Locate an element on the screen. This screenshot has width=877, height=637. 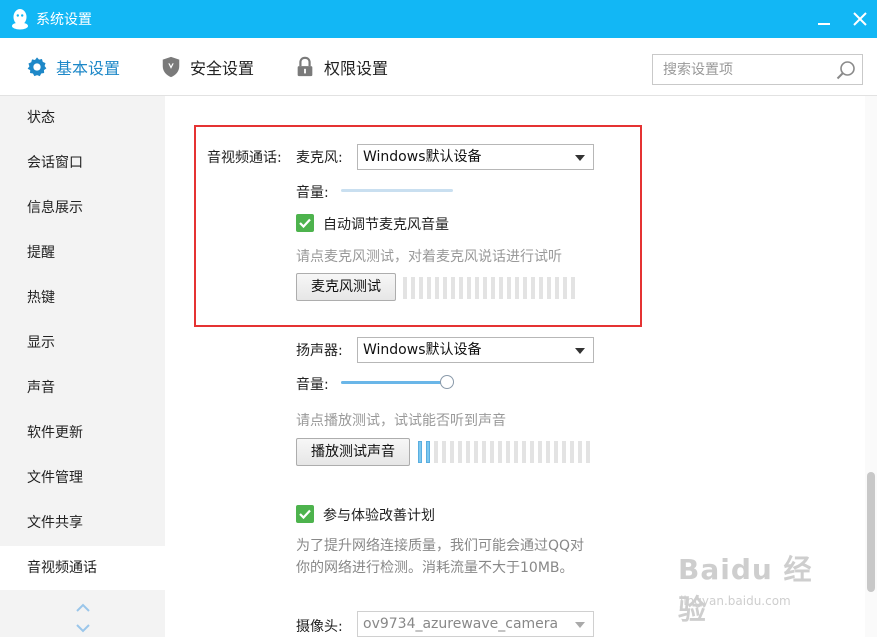
sidebar-item-info-display: 信息展示 is located at coordinates (82, 208).